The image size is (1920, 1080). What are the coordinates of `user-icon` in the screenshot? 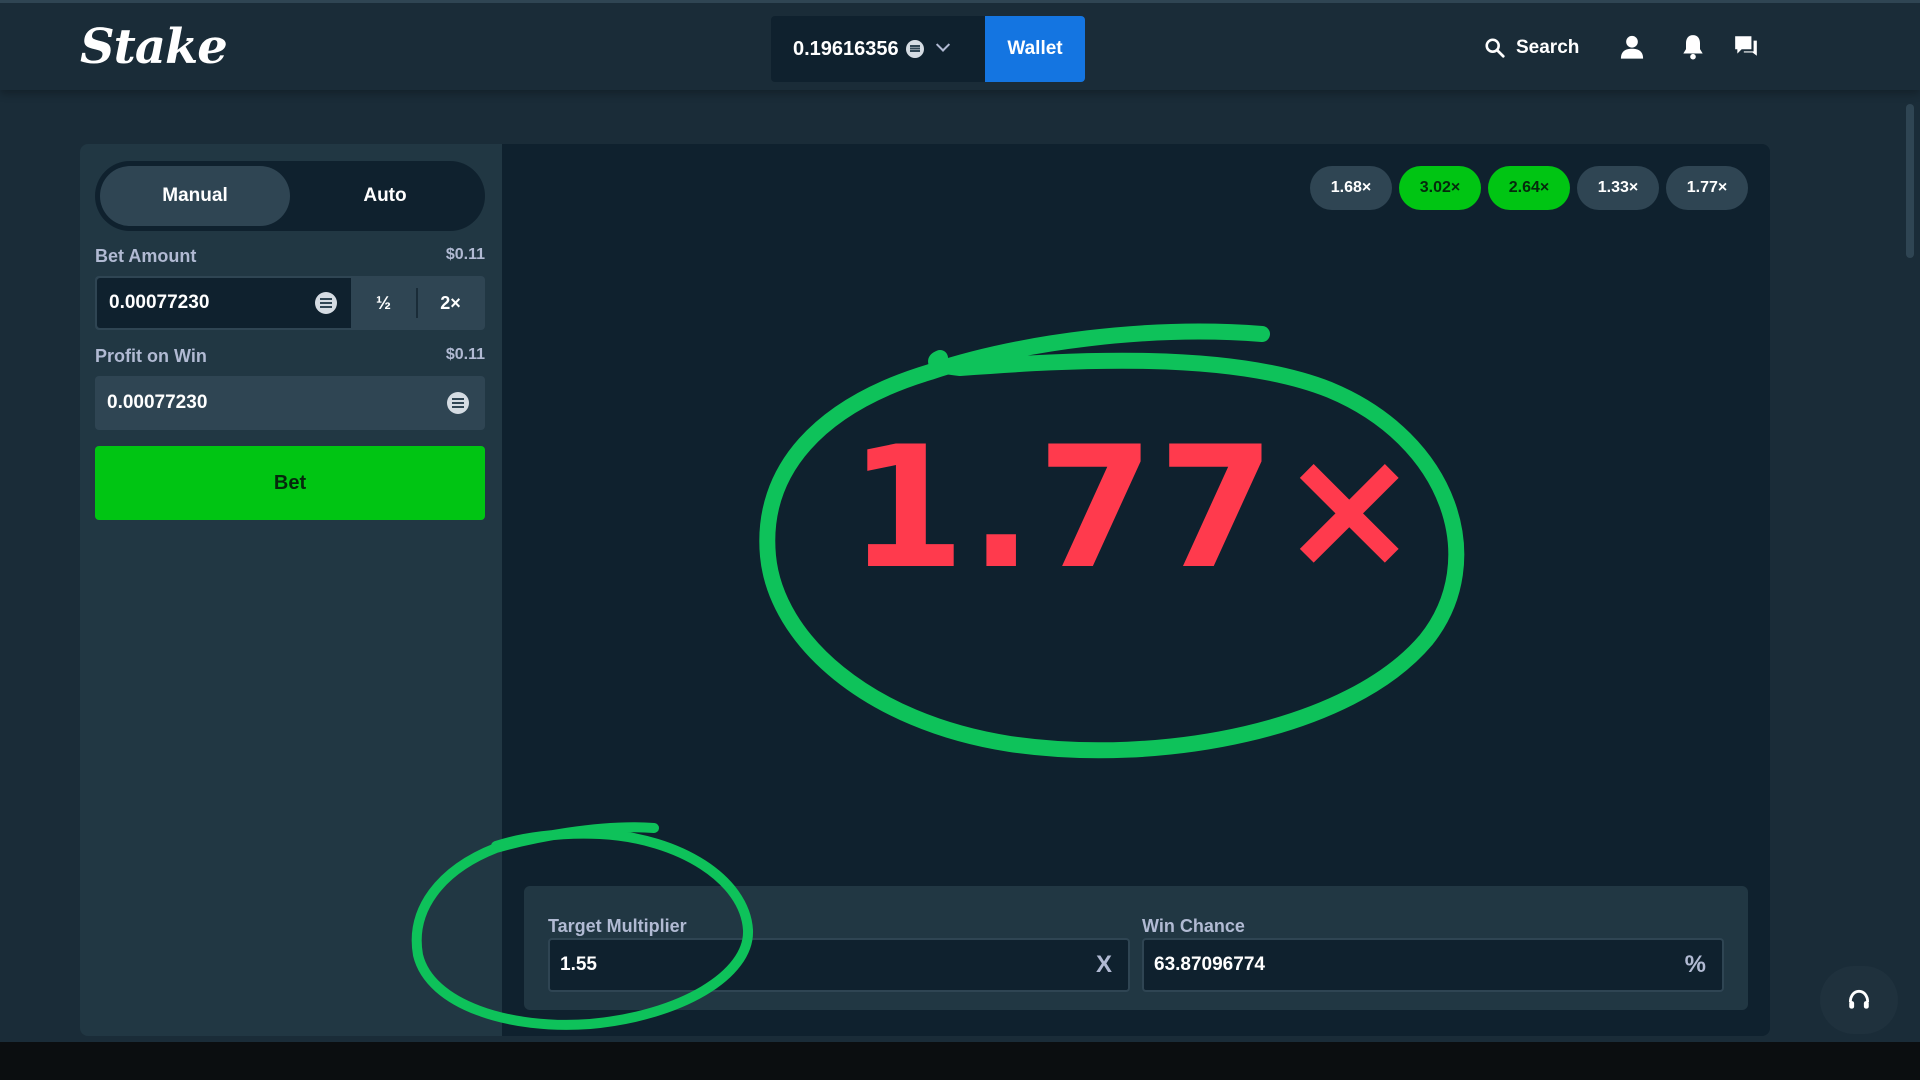 It's located at (1632, 47).